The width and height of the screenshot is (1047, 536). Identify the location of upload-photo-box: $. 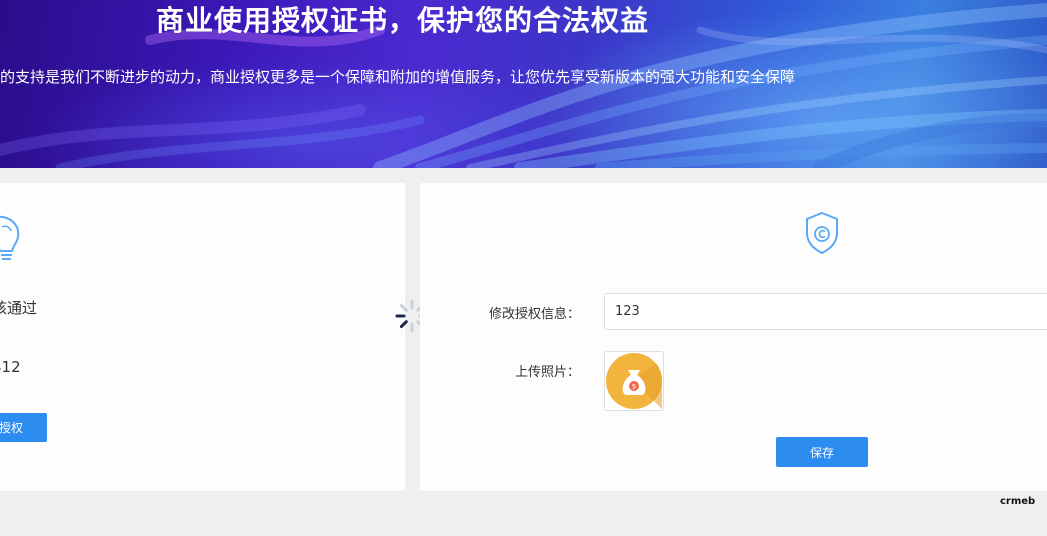
(634, 381).